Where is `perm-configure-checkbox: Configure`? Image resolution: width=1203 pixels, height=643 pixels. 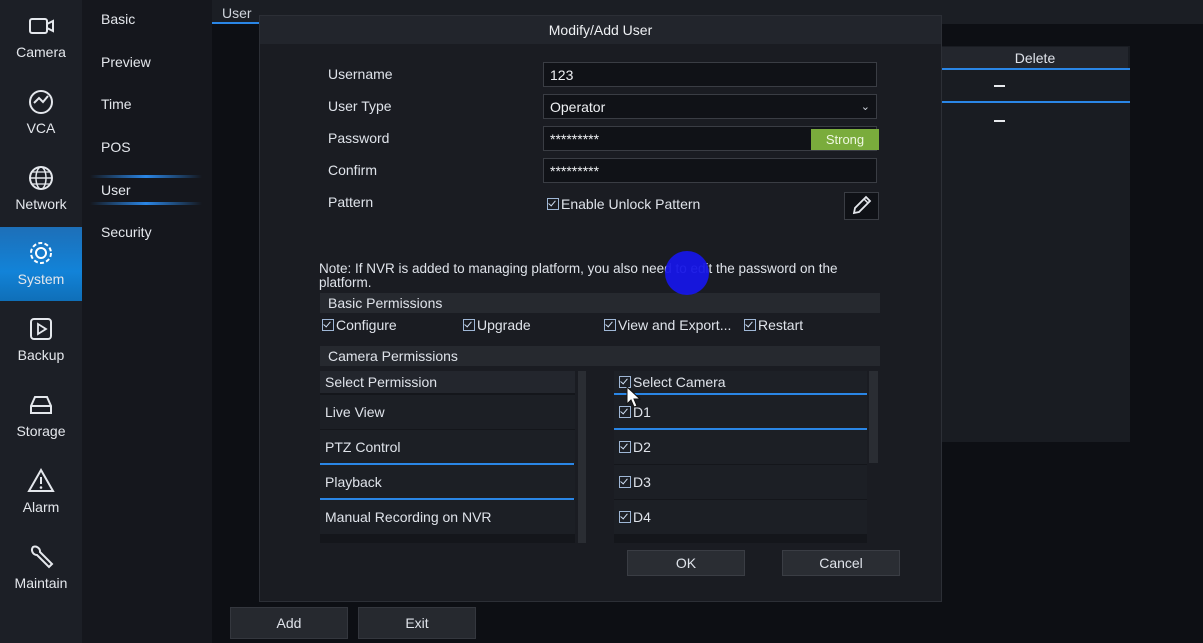 perm-configure-checkbox: Configure is located at coordinates (359, 325).